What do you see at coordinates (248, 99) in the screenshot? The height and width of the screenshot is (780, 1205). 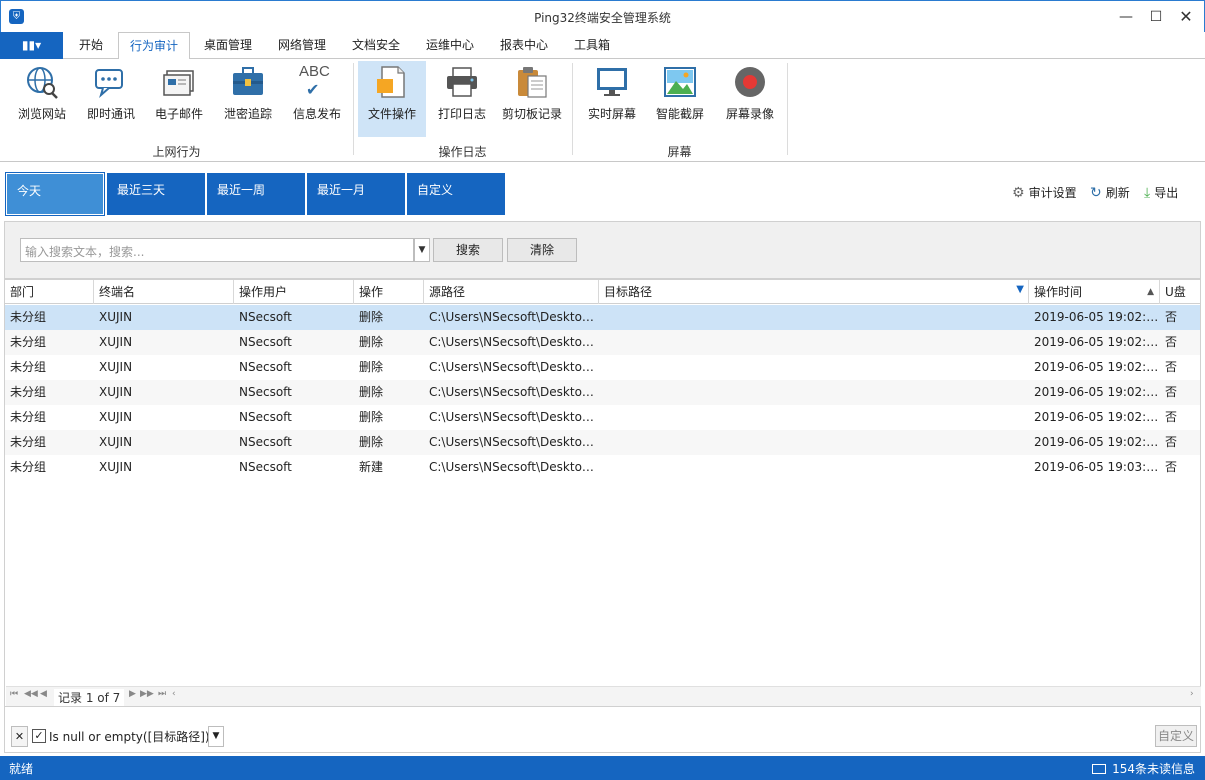 I see `leak-tracking-button: 泄密追踪` at bounding box center [248, 99].